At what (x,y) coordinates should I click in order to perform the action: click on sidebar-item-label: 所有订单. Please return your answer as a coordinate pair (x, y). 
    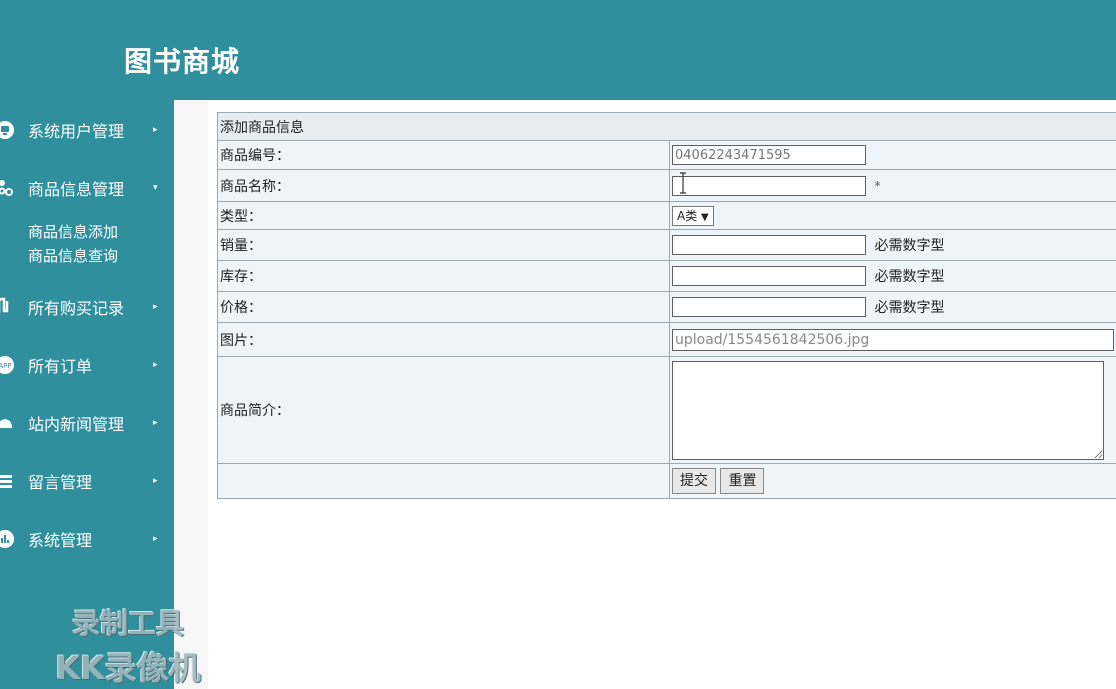
    Looking at the image, I should click on (60, 366).